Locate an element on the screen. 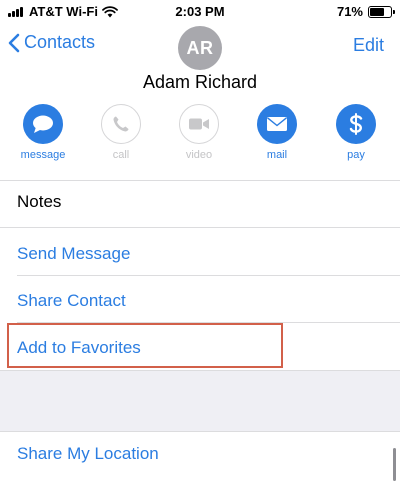 The width and height of the screenshot is (400, 481). scrollbar is located at coordinates (394, 464).